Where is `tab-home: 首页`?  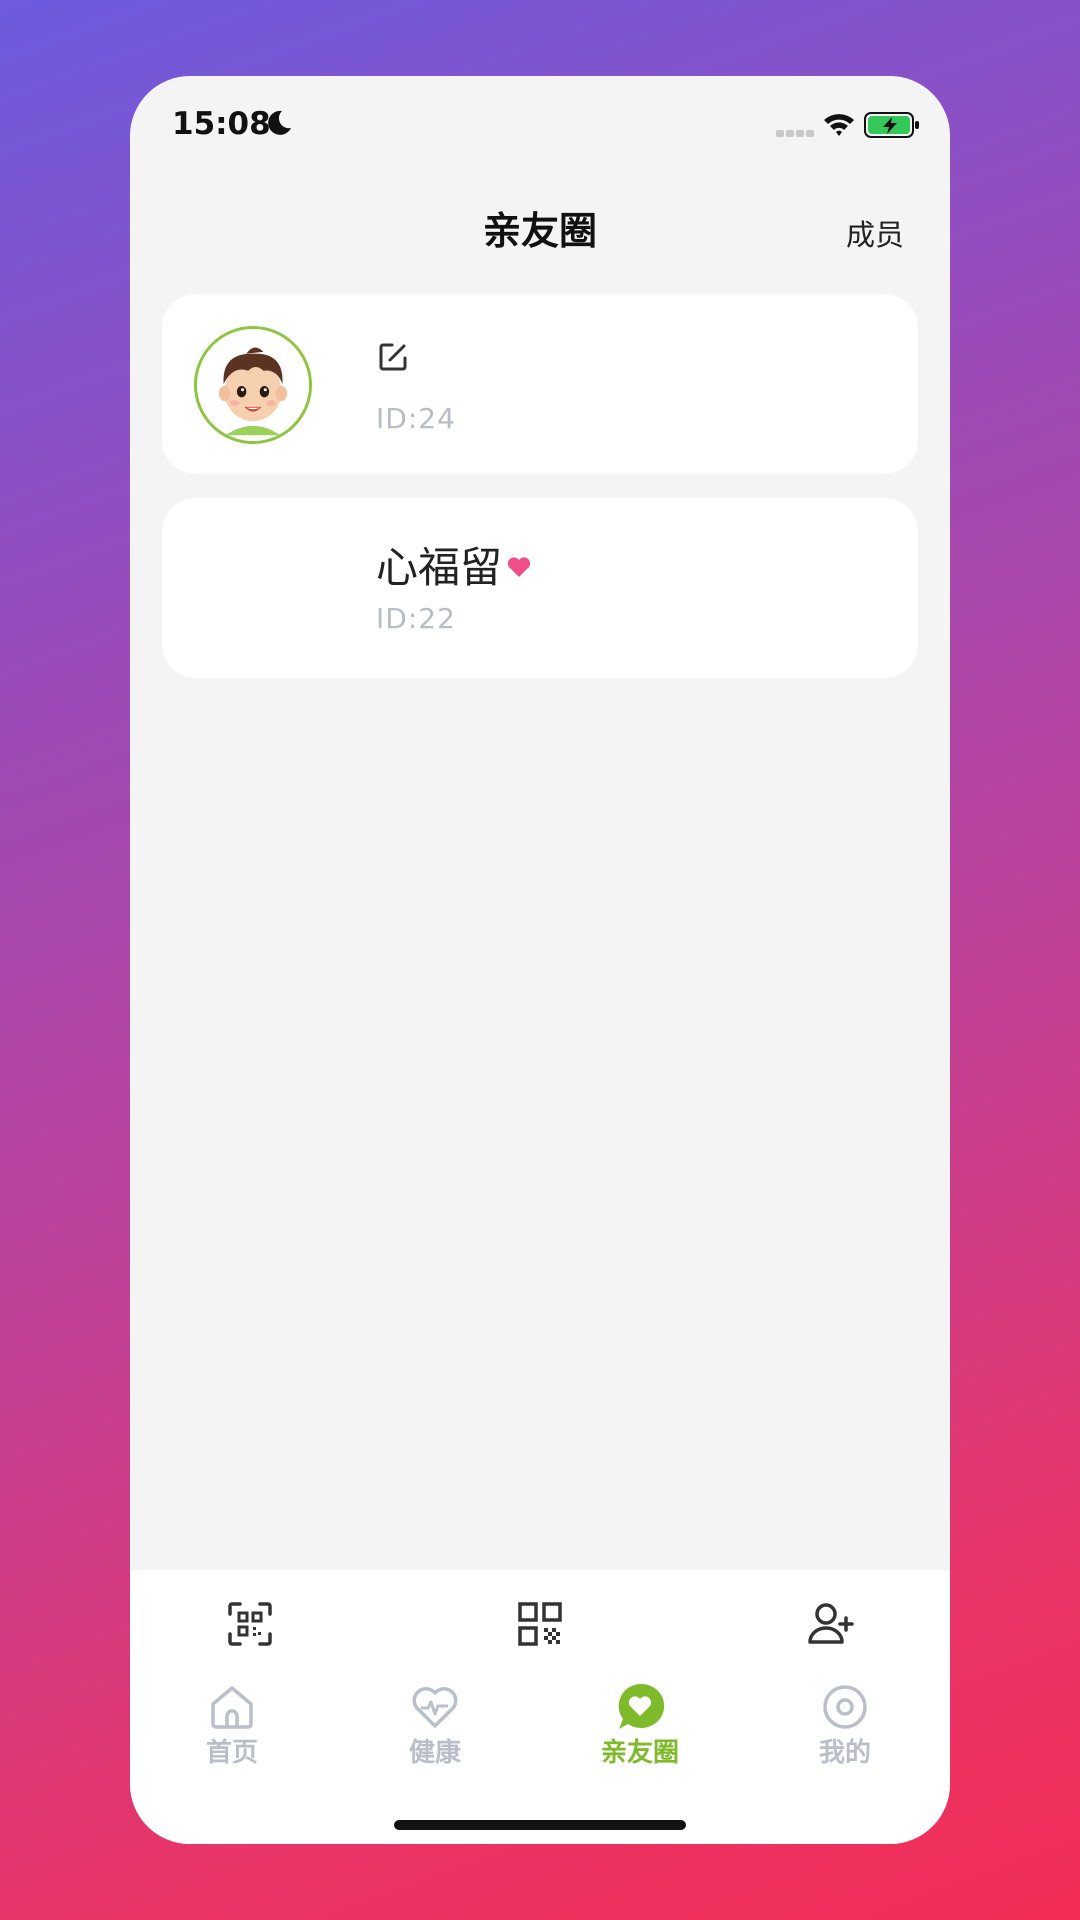 tab-home: 首页 is located at coordinates (232, 1725).